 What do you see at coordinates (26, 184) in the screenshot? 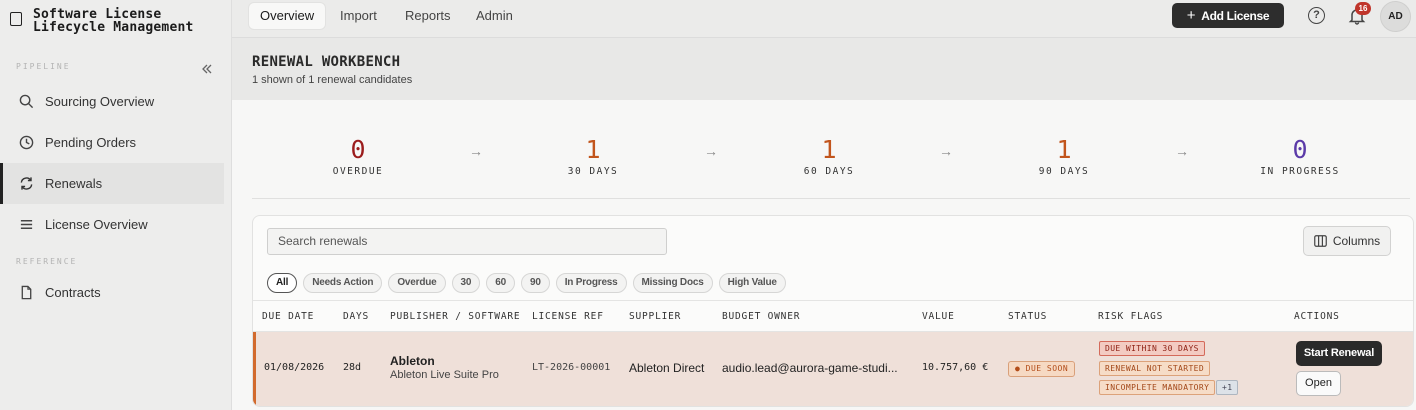
I see `refresh-icon` at bounding box center [26, 184].